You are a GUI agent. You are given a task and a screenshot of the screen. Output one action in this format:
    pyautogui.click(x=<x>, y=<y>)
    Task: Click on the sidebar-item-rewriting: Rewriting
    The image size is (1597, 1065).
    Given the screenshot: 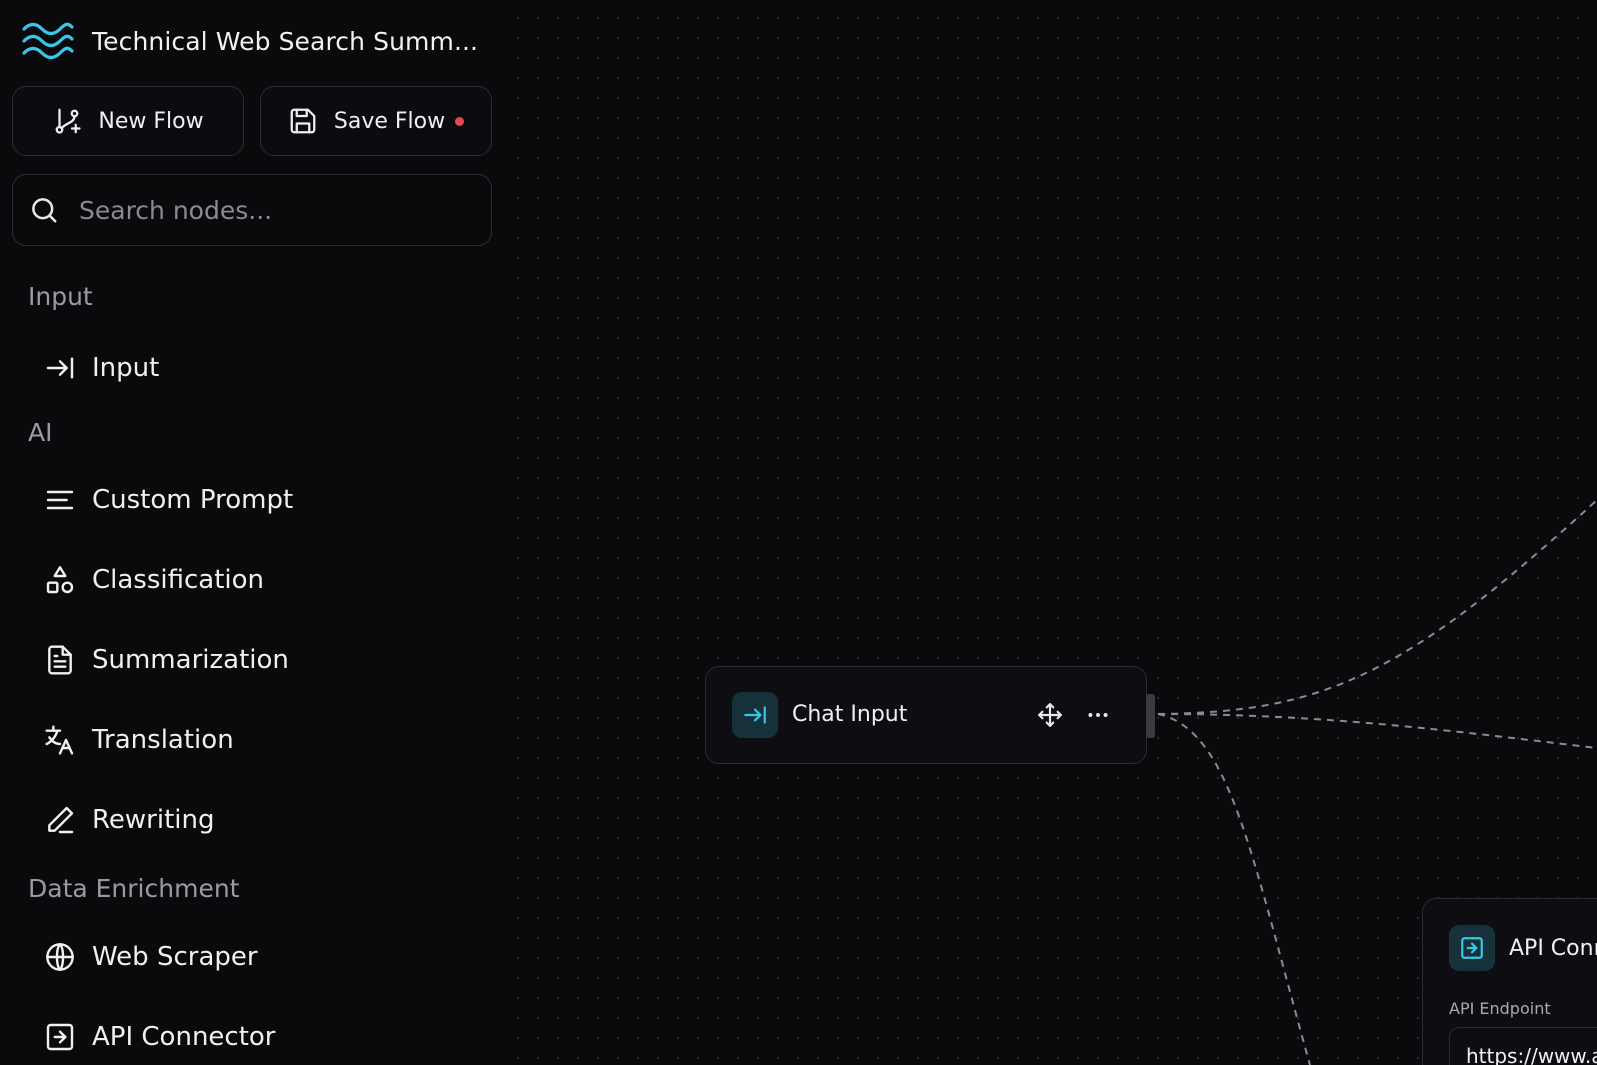 What is the action you would take?
    pyautogui.click(x=129, y=820)
    